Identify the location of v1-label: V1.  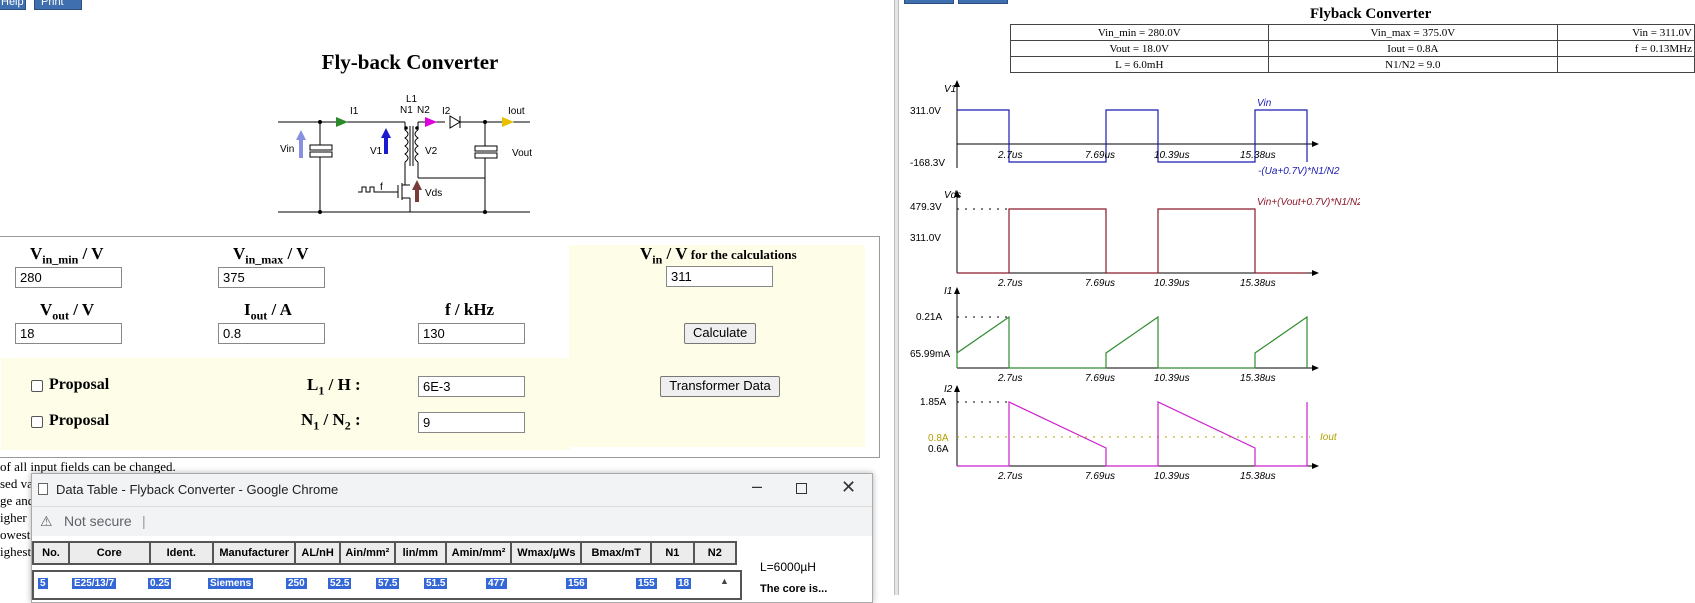
(376, 151).